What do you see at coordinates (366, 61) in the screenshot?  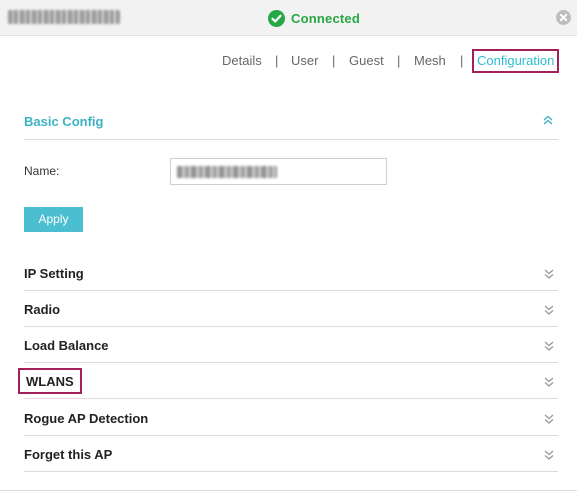 I see `tab-guest: Guest` at bounding box center [366, 61].